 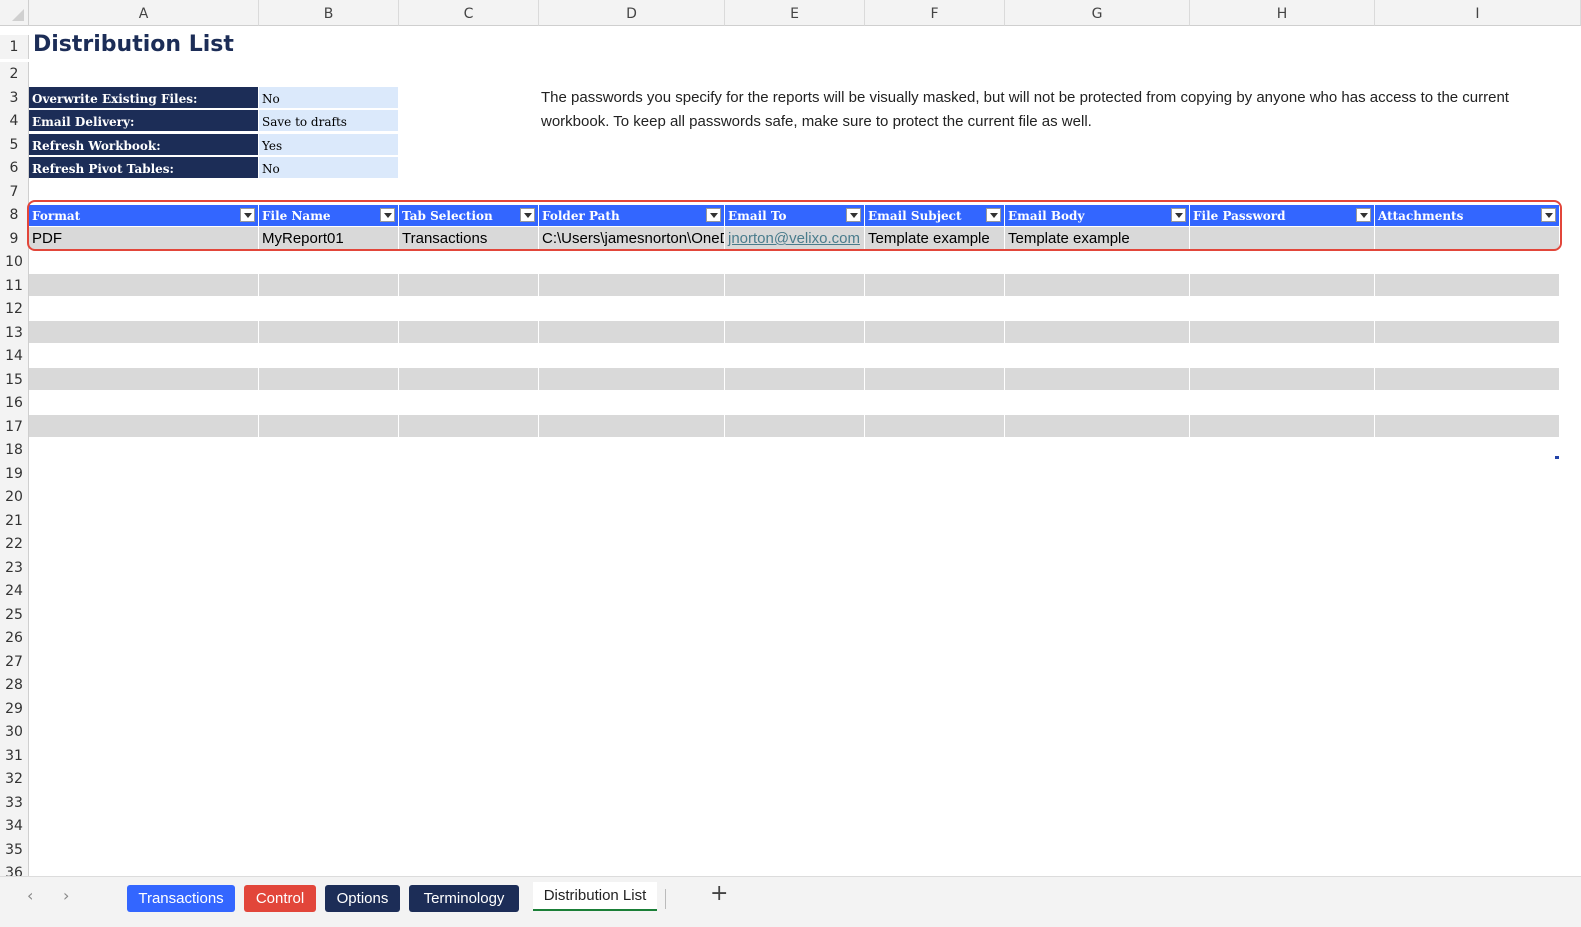 What do you see at coordinates (14, 591) in the screenshot?
I see `row-header: 24` at bounding box center [14, 591].